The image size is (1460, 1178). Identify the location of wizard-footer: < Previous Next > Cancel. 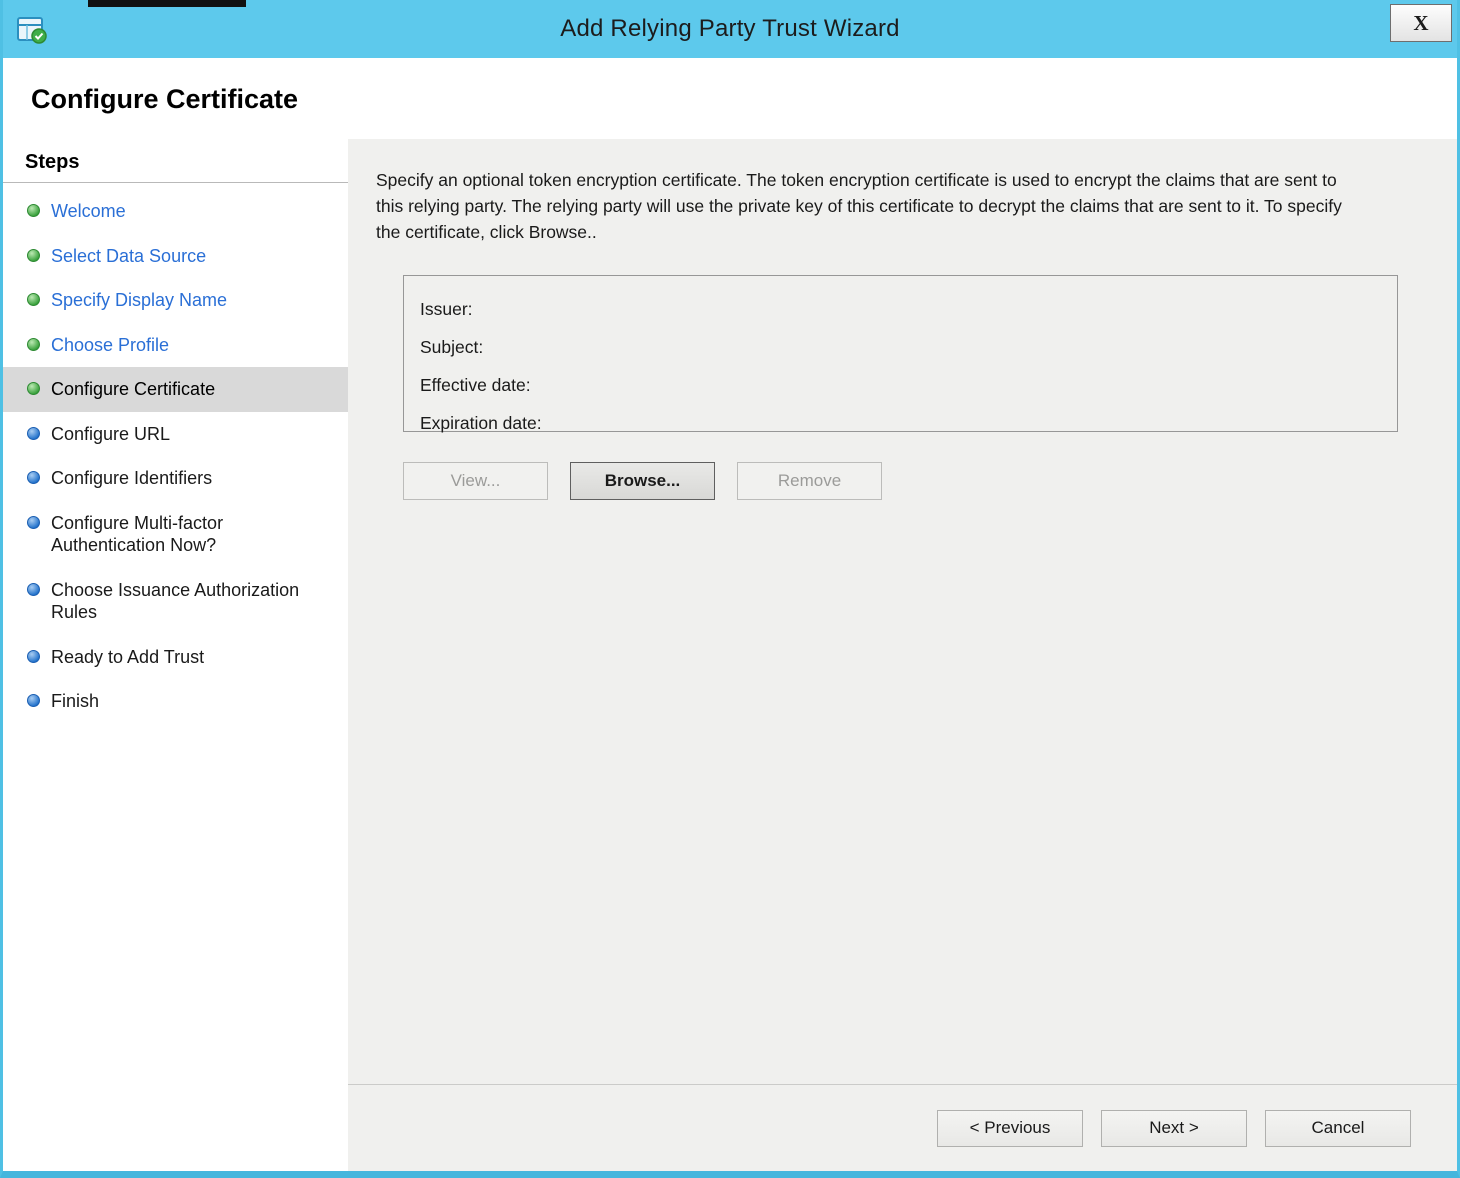
(902, 1127).